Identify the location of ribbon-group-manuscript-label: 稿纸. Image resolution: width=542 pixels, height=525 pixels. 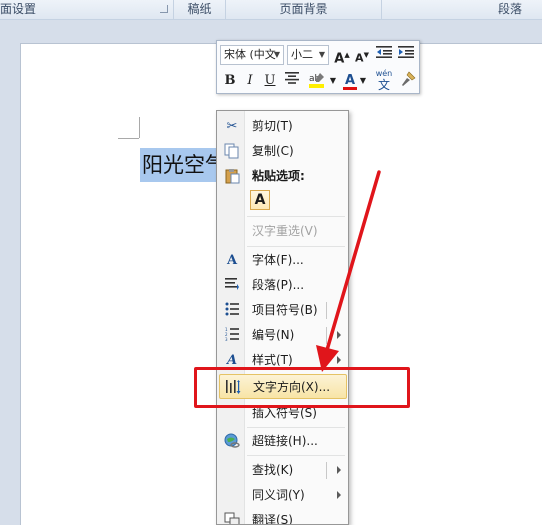
(199, 9).